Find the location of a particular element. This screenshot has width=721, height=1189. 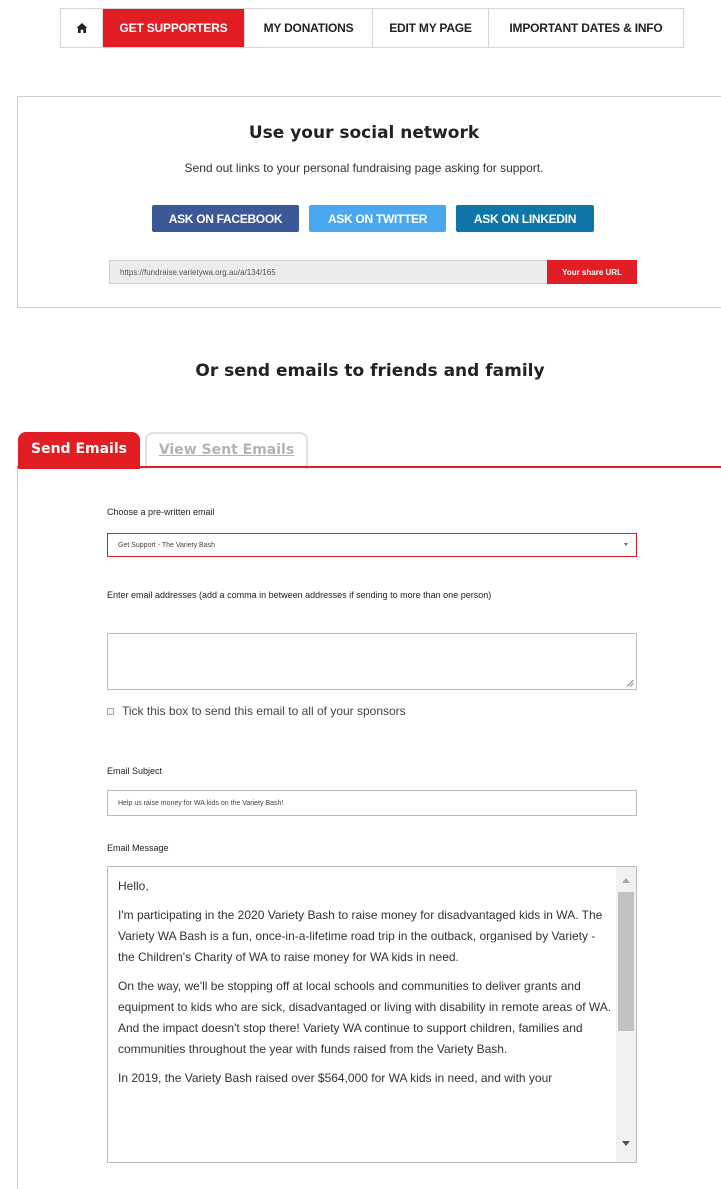

template-select-value: Get Support - The Variety Bash is located at coordinates (167, 545).